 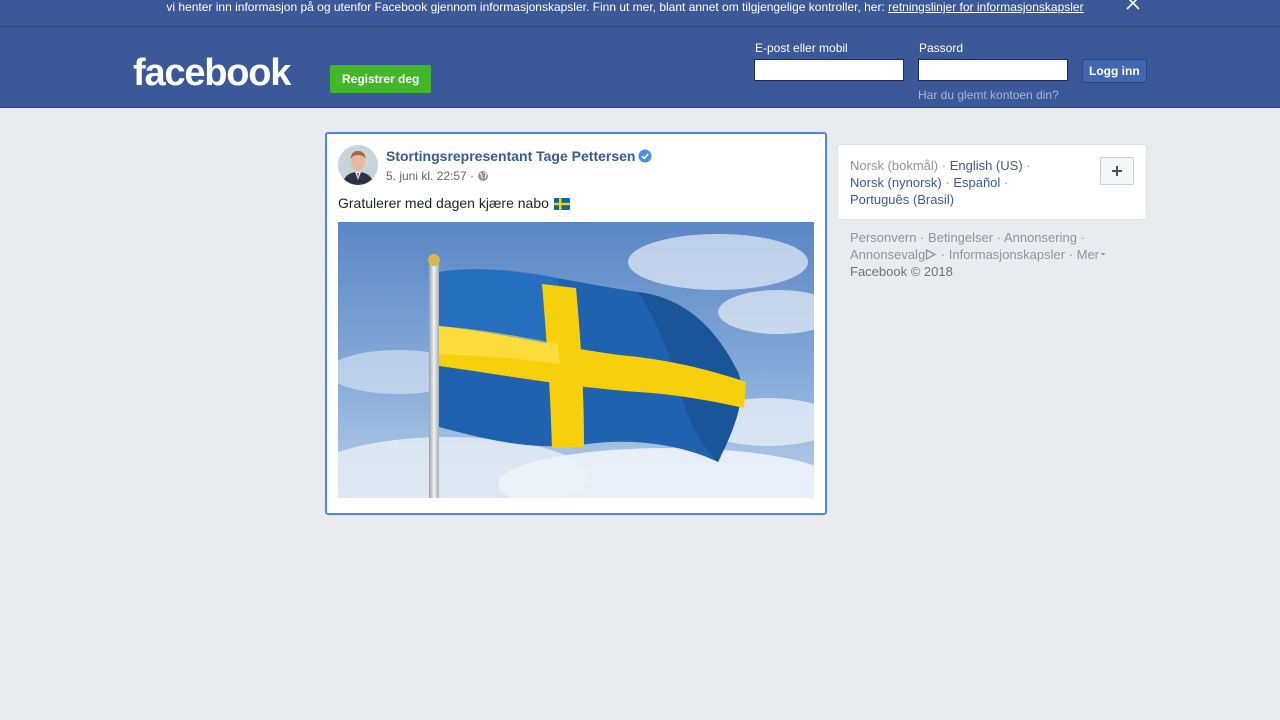 I want to click on current-language: Norsk (bokmål), so click(x=894, y=165).